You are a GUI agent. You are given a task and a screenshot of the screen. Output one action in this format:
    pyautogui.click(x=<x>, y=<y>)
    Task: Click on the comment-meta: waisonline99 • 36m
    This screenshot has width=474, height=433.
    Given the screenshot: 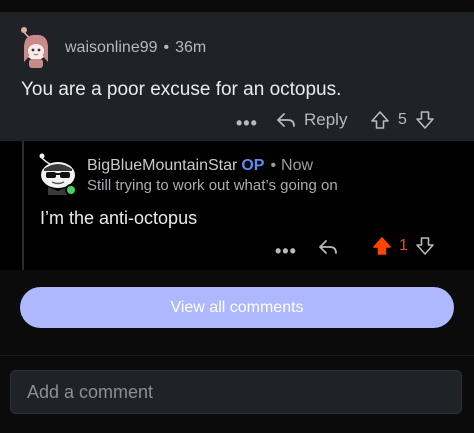 What is the action you would take?
    pyautogui.click(x=135, y=48)
    